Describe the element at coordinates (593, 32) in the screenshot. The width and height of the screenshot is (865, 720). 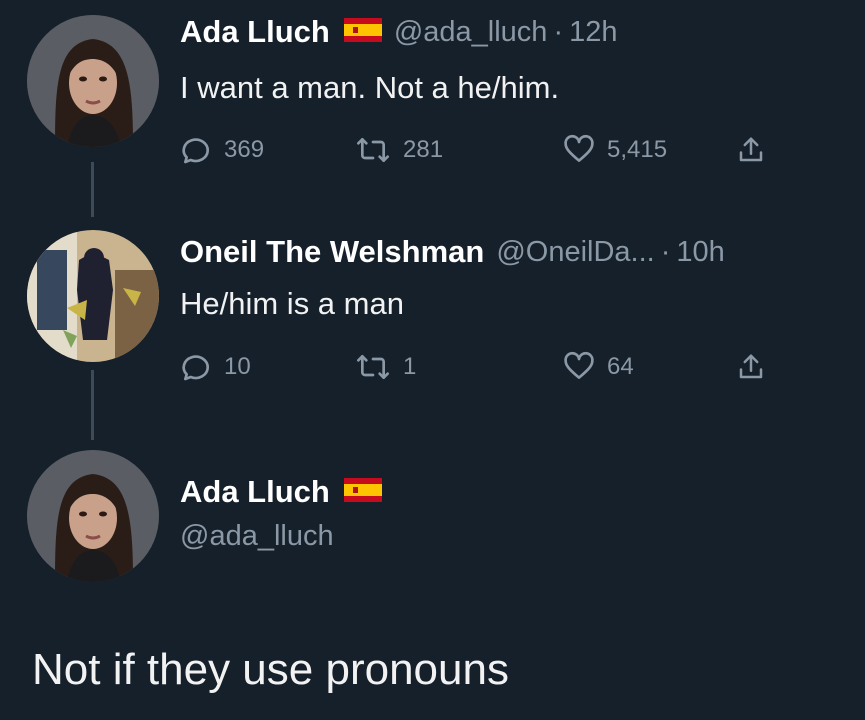
I see `timestamp: 12h` at that location.